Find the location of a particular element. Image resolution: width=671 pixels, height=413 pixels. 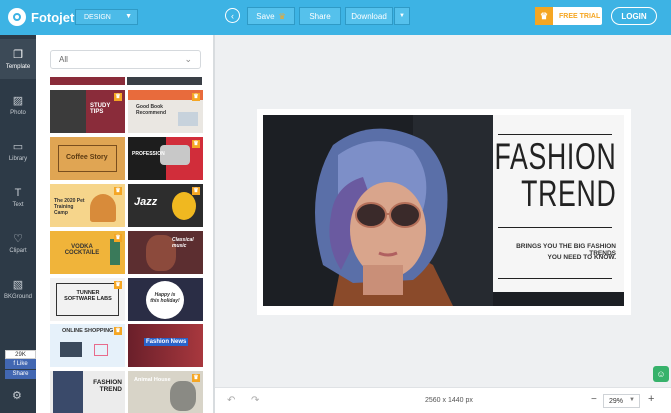

template-thumb-tunner-labs: TUNNER SOFTWARE LABS ♛ is located at coordinates (87, 299).